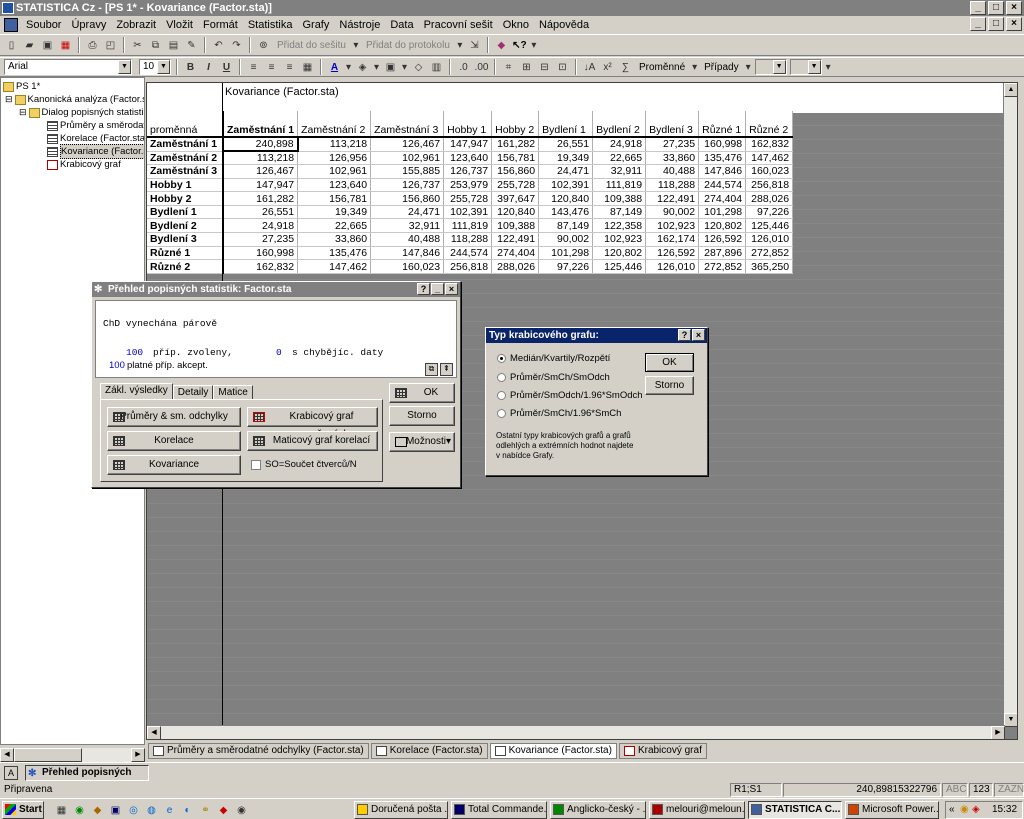 The width and height of the screenshot is (1024, 819). What do you see at coordinates (1010, 90) in the screenshot?
I see `scroll-up-icon: ▲` at bounding box center [1010, 90].